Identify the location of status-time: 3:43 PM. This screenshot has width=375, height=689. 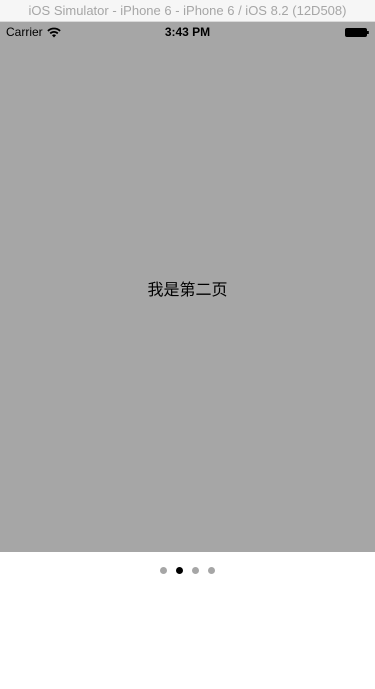
(187, 32).